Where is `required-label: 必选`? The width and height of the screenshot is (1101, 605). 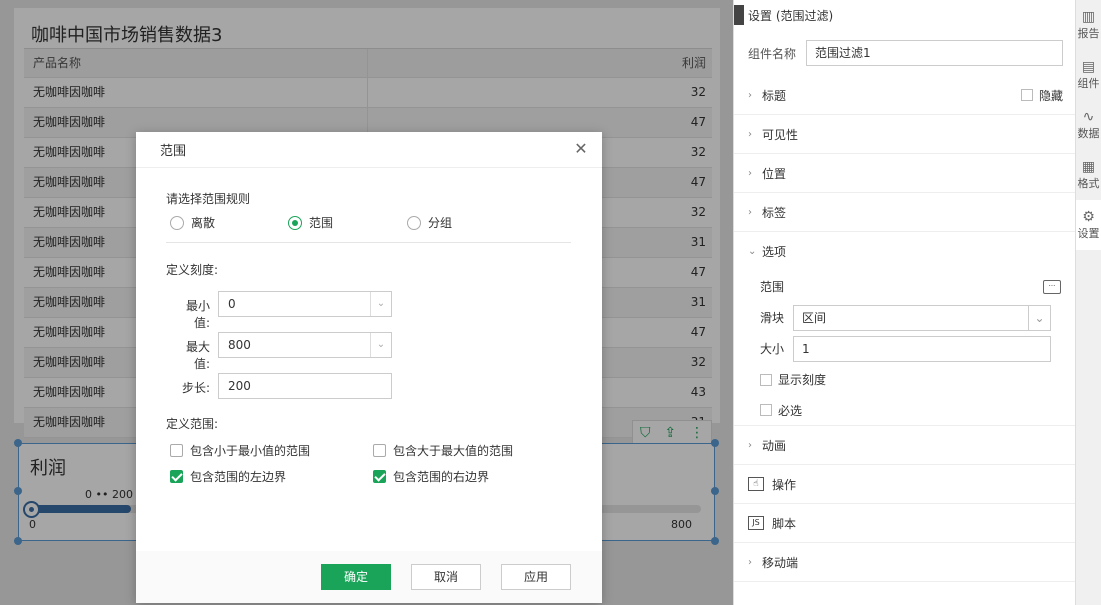 required-label: 必选 is located at coordinates (790, 410).